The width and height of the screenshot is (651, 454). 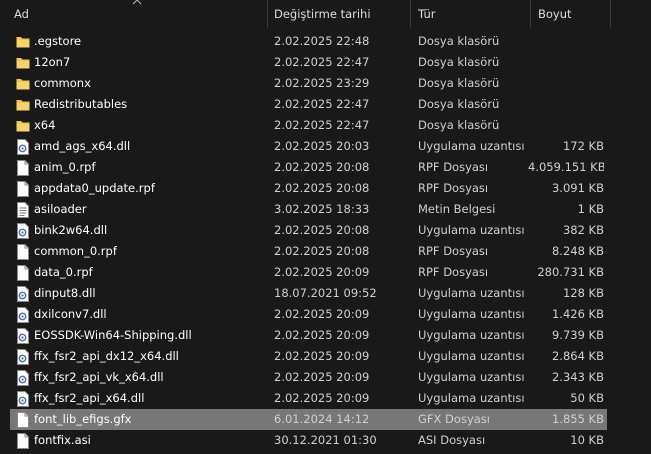 What do you see at coordinates (308, 62) in the screenshot?
I see `file-row: 12on7 2.02.2025 22:47 Dosya klasörü` at bounding box center [308, 62].